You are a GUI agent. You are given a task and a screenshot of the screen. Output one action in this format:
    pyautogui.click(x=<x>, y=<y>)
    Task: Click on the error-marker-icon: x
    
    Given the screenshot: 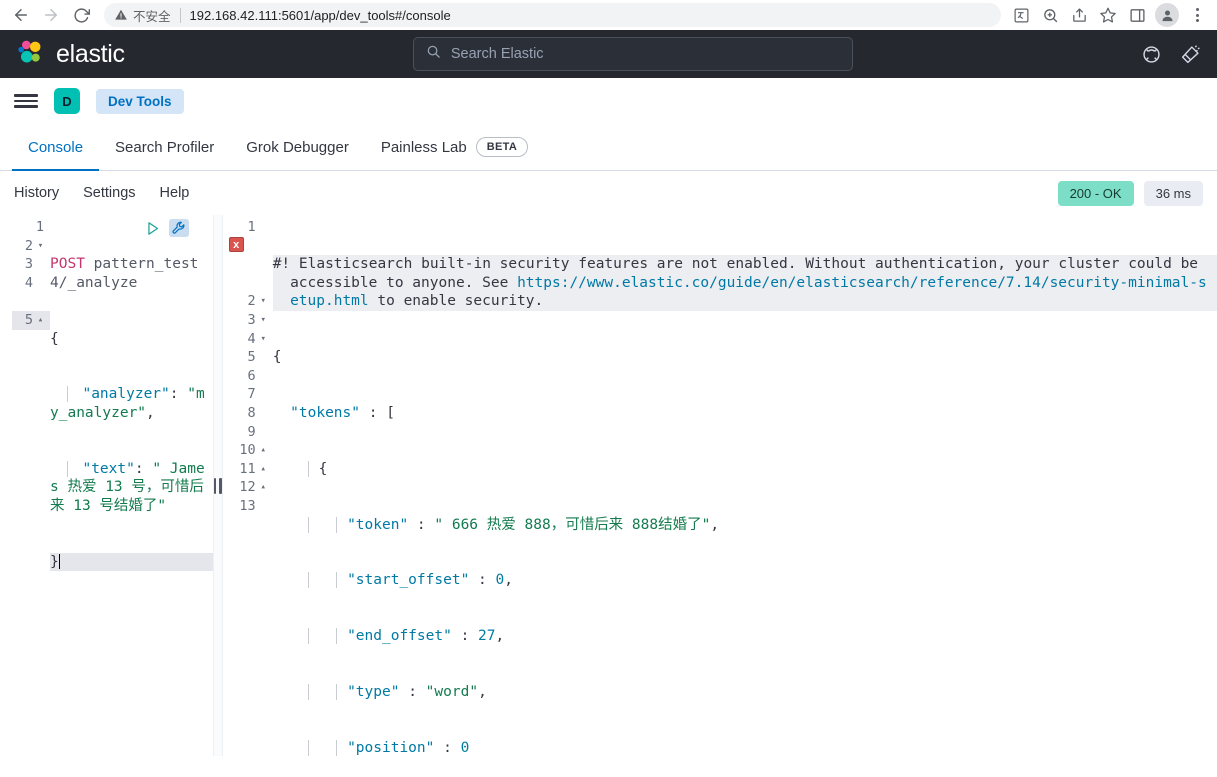 What is the action you would take?
    pyautogui.click(x=236, y=244)
    